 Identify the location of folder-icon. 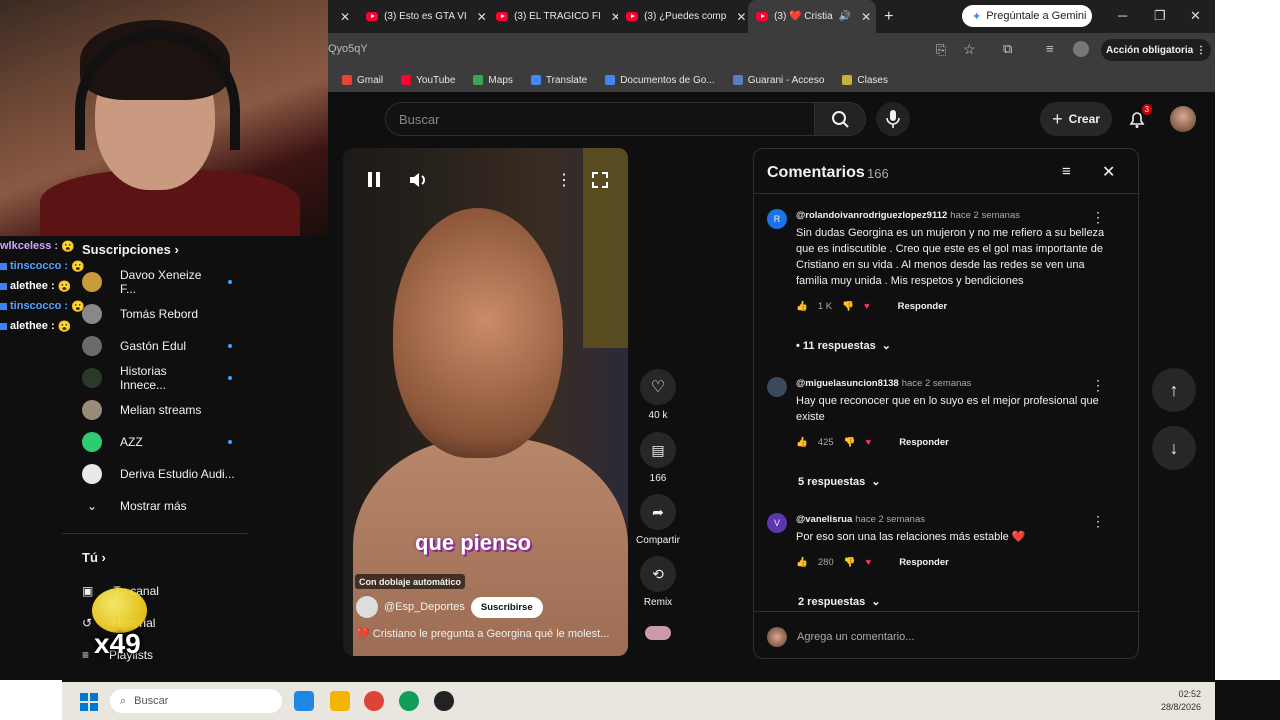
(340, 701).